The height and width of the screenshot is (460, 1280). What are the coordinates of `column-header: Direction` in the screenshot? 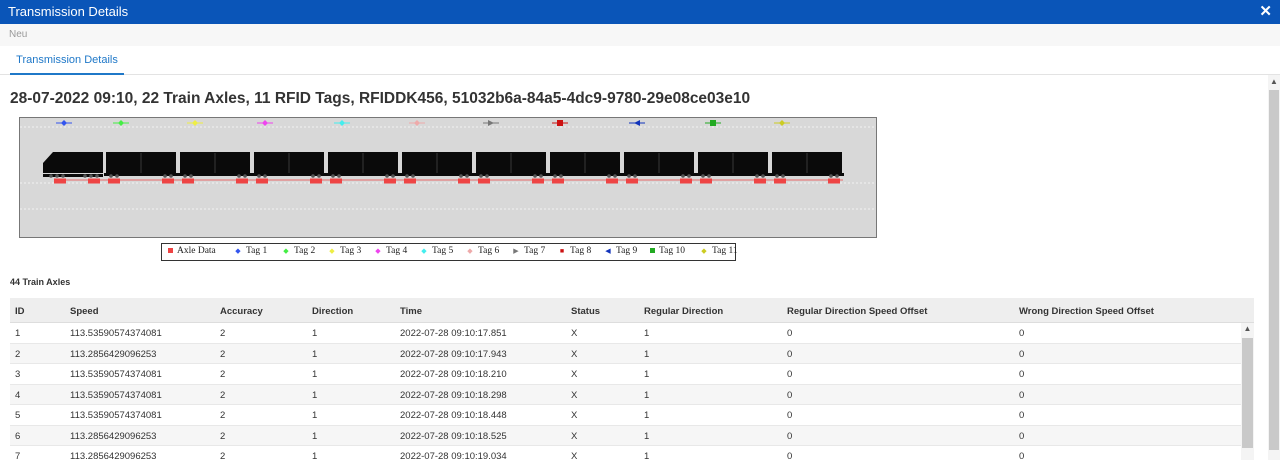 It's located at (332, 311).